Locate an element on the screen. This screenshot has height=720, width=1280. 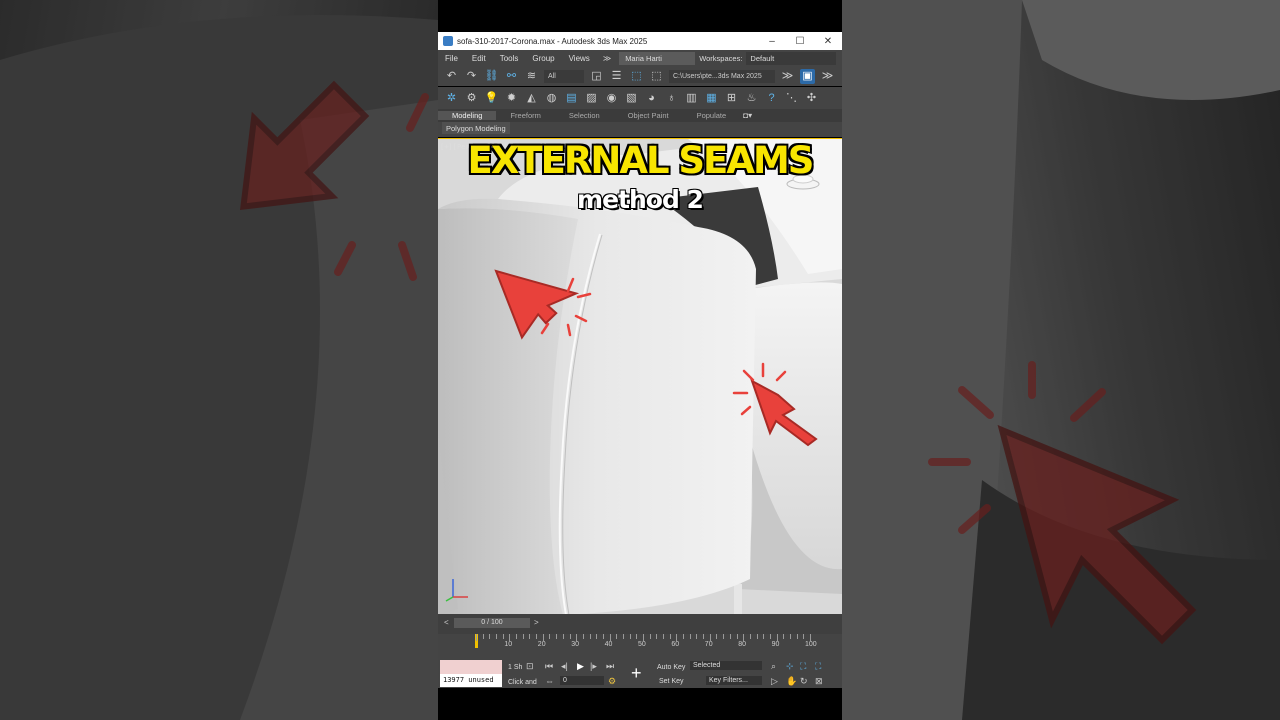
next-frame-icon: |▸ is located at coordinates (593, 666).